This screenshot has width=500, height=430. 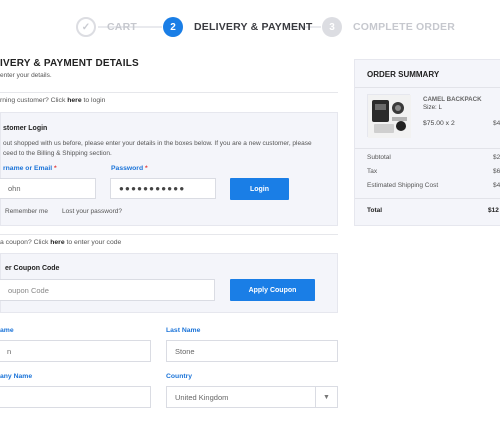 What do you see at coordinates (372, 171) in the screenshot?
I see `tax-label: Tax` at bounding box center [372, 171].